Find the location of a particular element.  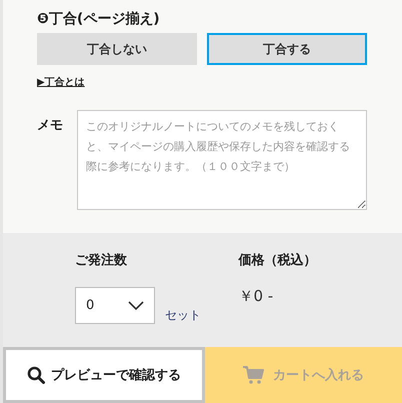

binding-info-link: ▶丁合とは is located at coordinates (61, 82).